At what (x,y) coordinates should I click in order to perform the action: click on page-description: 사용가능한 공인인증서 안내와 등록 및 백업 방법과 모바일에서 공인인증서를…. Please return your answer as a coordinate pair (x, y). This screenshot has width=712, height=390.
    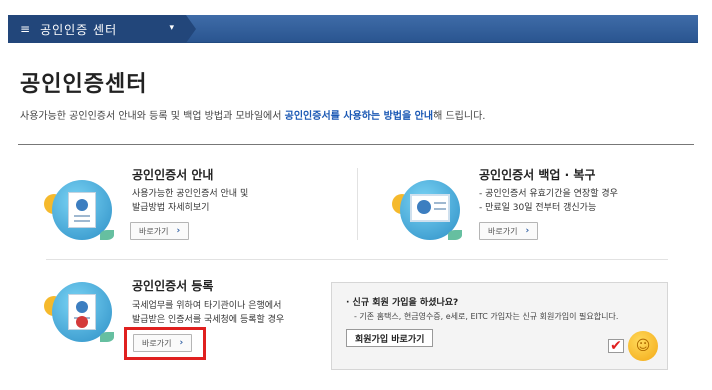
    Looking at the image, I should click on (252, 114).